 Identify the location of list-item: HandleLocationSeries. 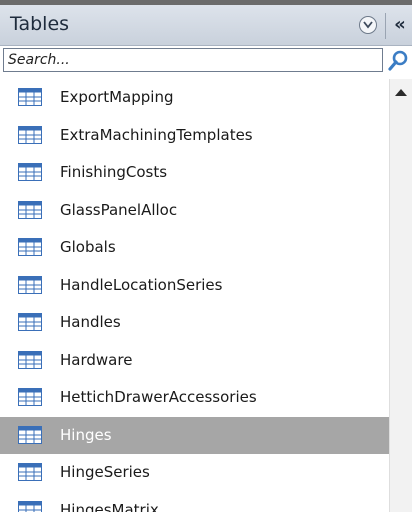
(194, 286).